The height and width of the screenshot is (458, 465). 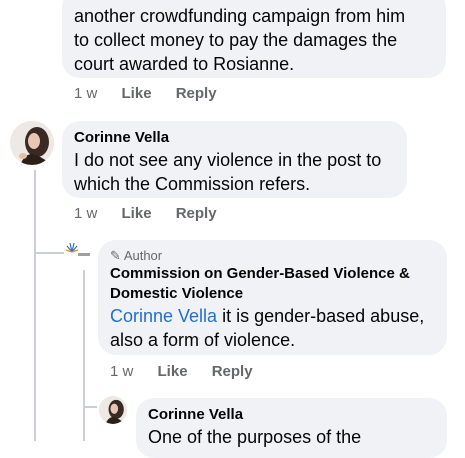 I want to click on comment-text-line: also a form of violence., so click(x=203, y=340).